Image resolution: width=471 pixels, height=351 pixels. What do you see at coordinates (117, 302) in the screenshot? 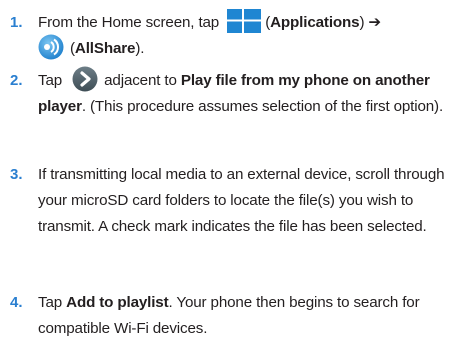
I see `add-to-playlist-label: Add to playlist` at bounding box center [117, 302].